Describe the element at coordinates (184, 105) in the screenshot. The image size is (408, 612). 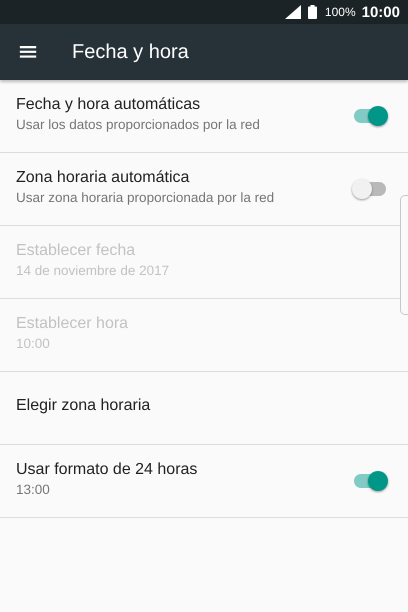
I see `setting-title: Fecha y hora automáticas` at that location.